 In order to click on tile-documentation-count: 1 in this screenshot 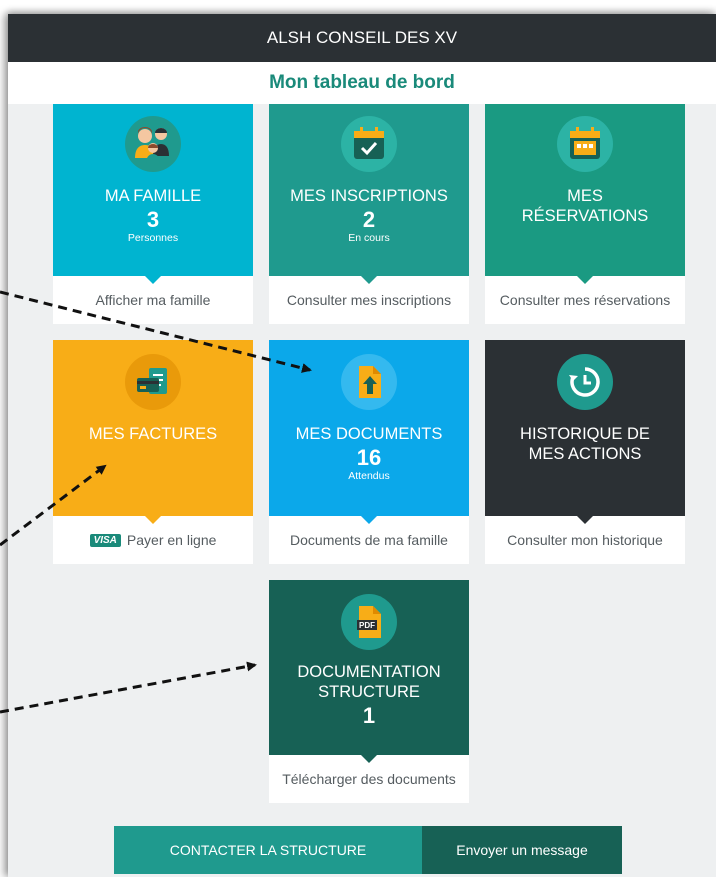, I will do `click(369, 715)`.